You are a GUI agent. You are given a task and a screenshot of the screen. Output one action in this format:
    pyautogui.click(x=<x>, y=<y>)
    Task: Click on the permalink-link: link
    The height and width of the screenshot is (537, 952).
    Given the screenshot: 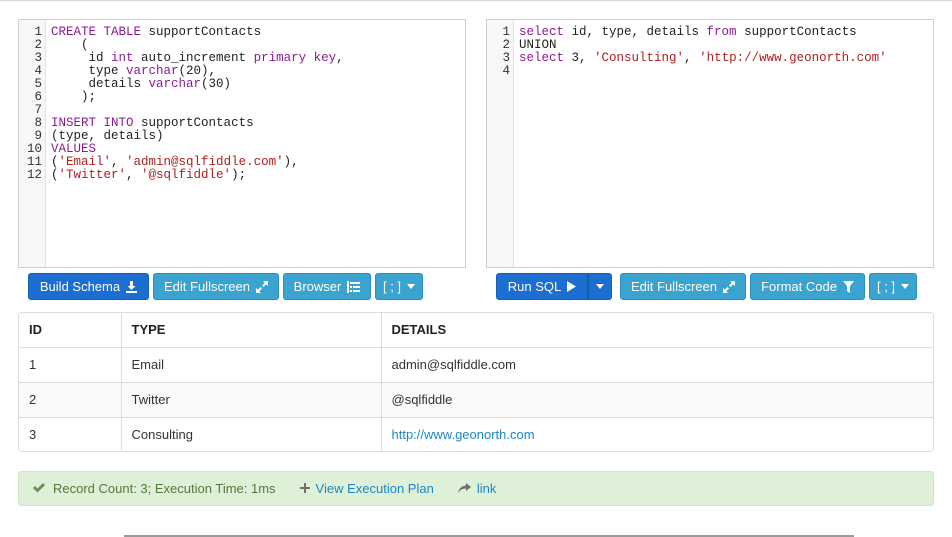 What is the action you would take?
    pyautogui.click(x=477, y=488)
    